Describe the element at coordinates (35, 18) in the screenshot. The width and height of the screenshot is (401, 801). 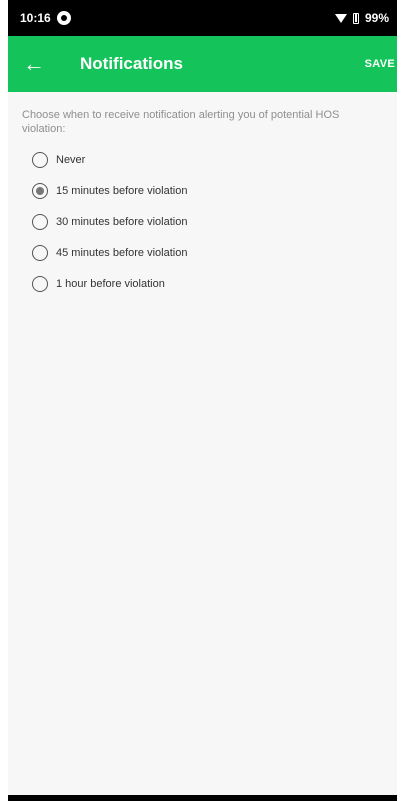
I see `status-time: 10:16` at that location.